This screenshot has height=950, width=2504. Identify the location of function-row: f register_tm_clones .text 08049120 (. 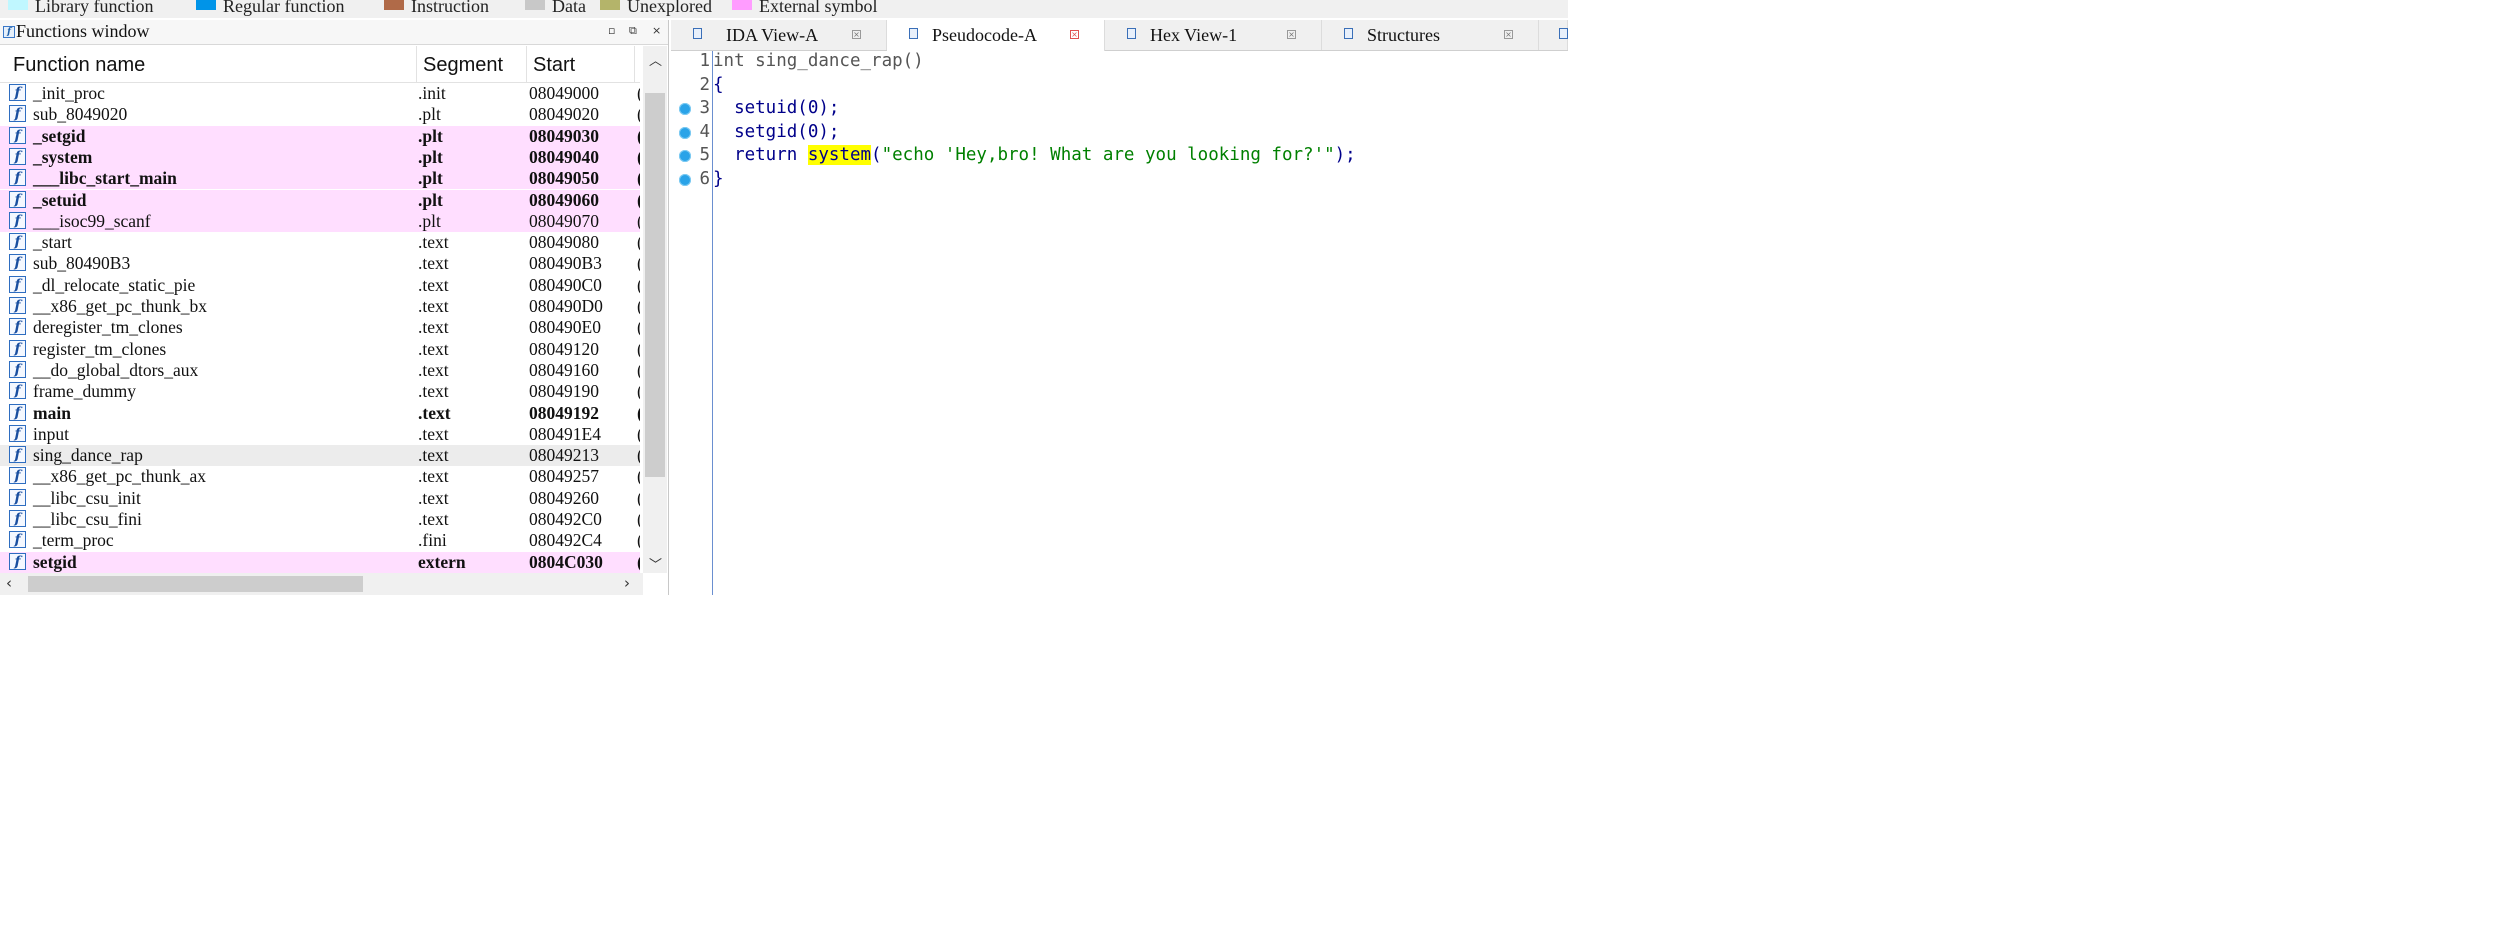
(320, 349).